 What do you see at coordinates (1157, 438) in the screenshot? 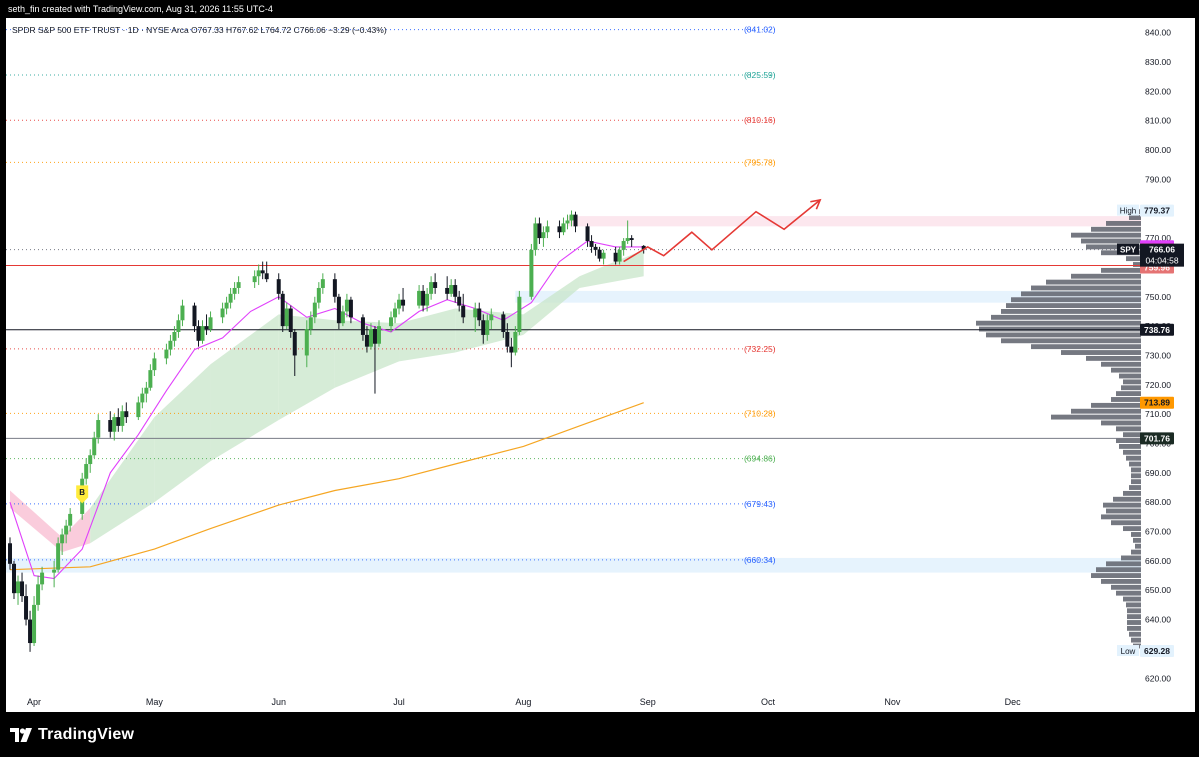
I see `price-label-value: 701.76` at bounding box center [1157, 438].